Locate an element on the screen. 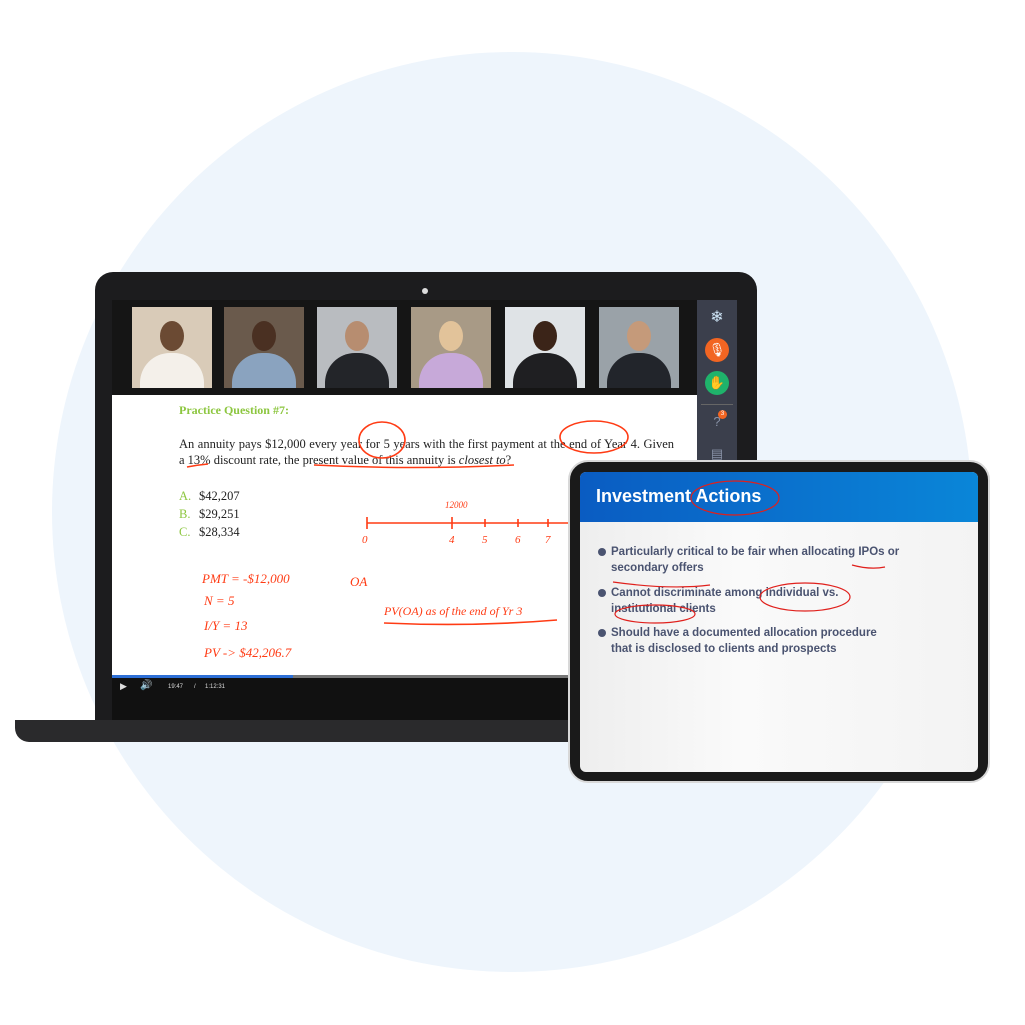 The height and width of the screenshot is (1025, 1025). annotation-text: N = 5 is located at coordinates (219, 600).